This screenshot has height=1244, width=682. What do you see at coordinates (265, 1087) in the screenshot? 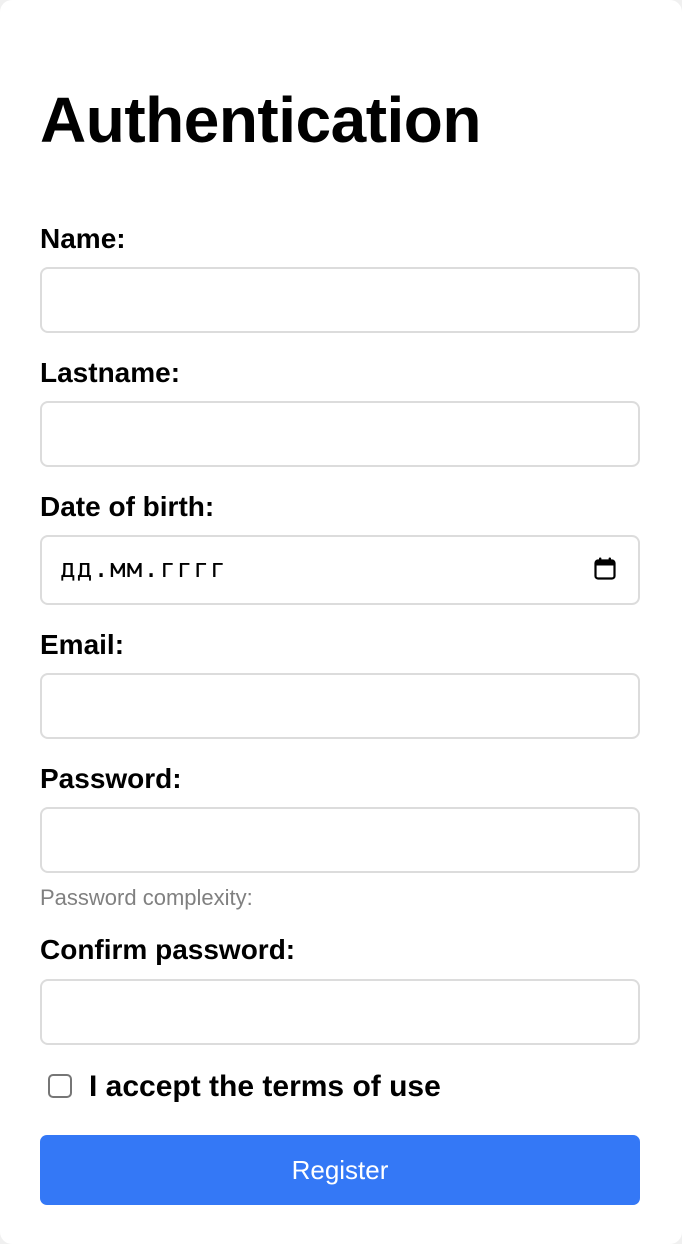
I see `terms-label: I accept the terms of use` at bounding box center [265, 1087].